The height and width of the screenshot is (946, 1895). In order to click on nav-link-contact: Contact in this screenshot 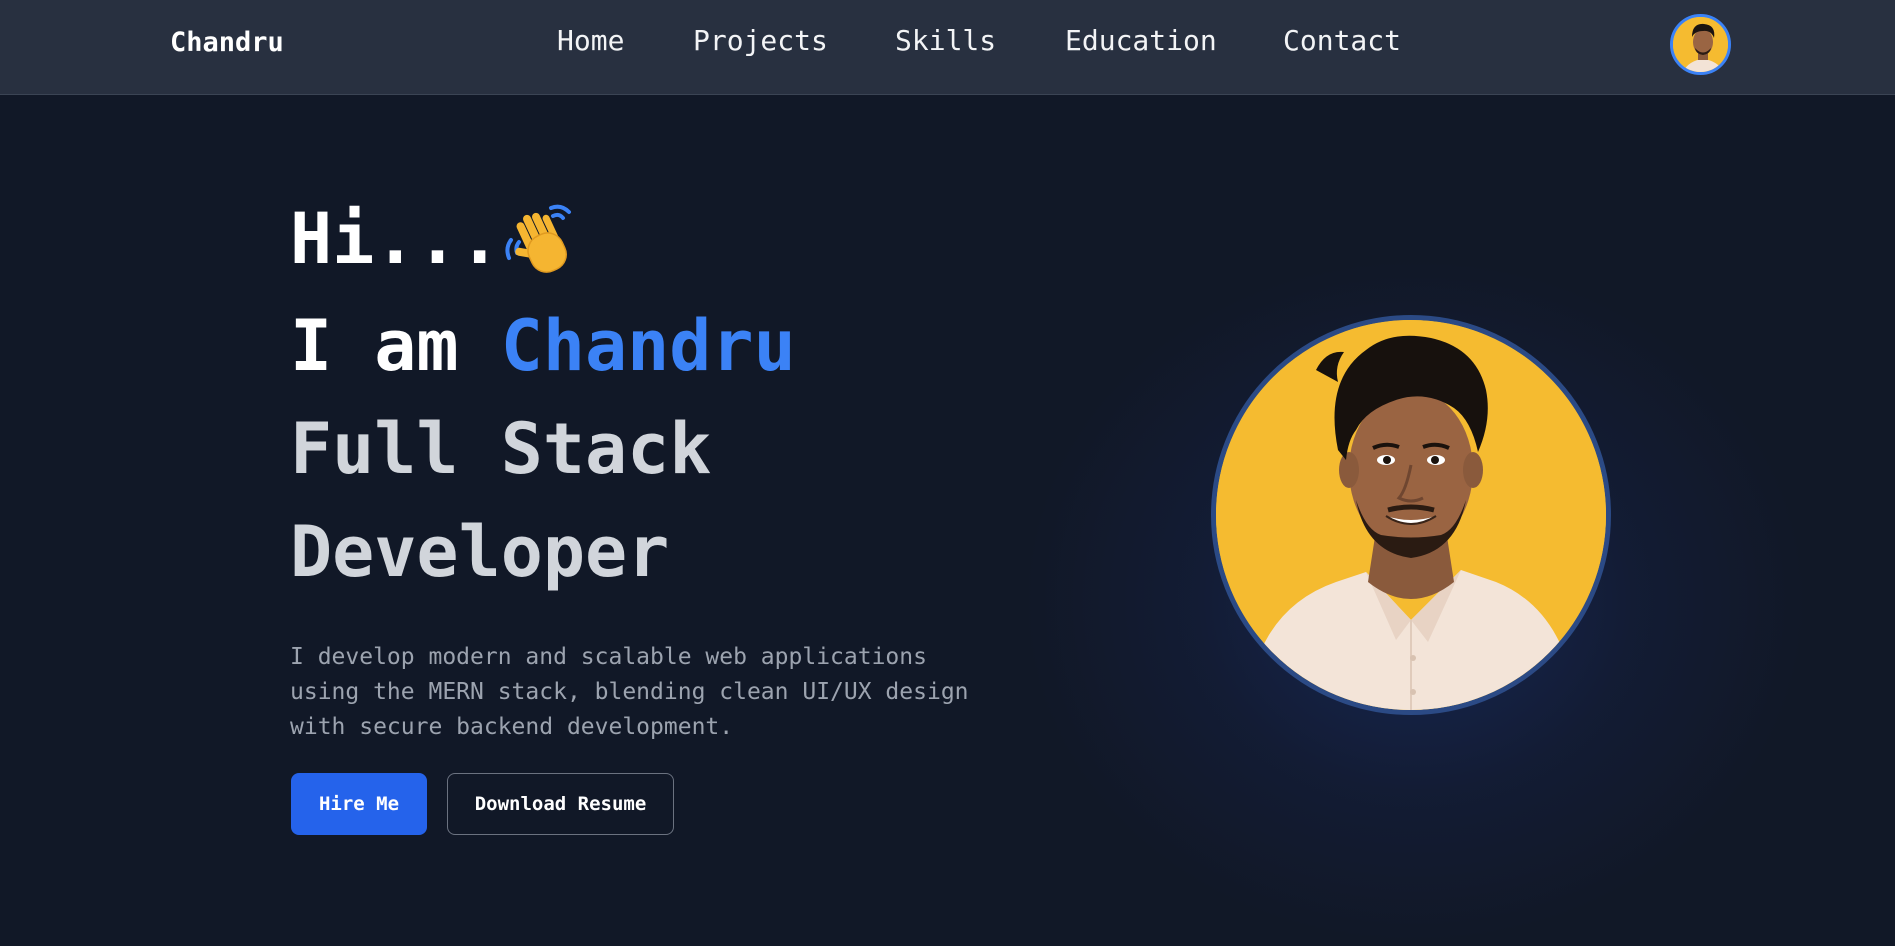, I will do `click(1342, 40)`.